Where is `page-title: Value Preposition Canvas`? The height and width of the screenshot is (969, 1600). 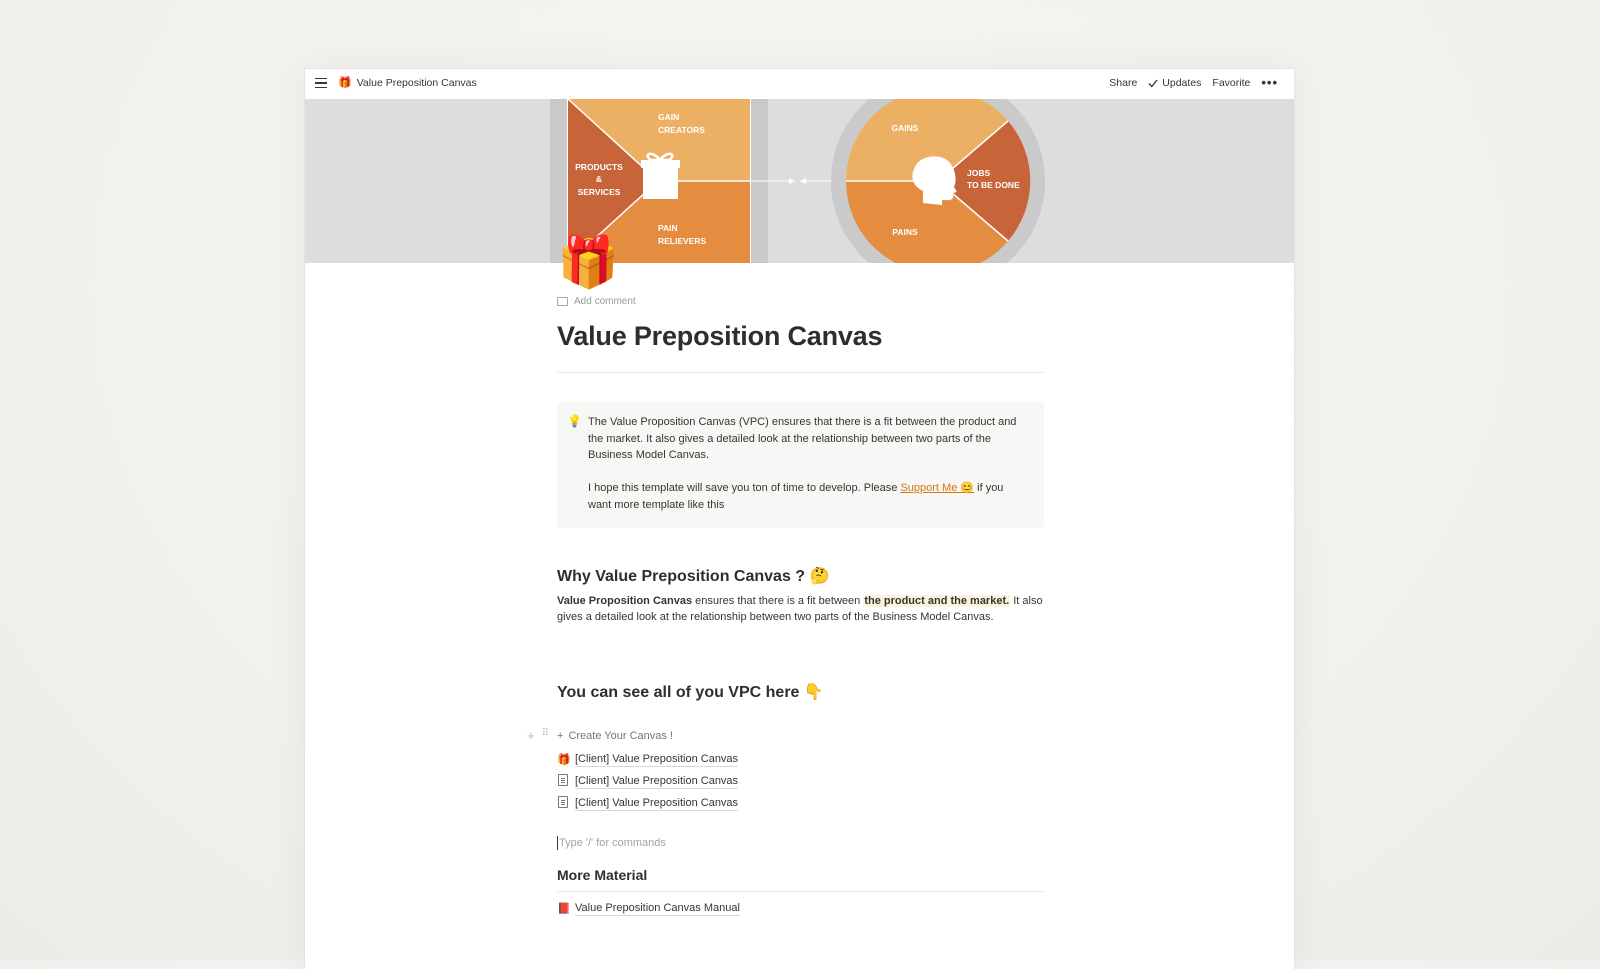
page-title: Value Preposition Canvas is located at coordinates (800, 336).